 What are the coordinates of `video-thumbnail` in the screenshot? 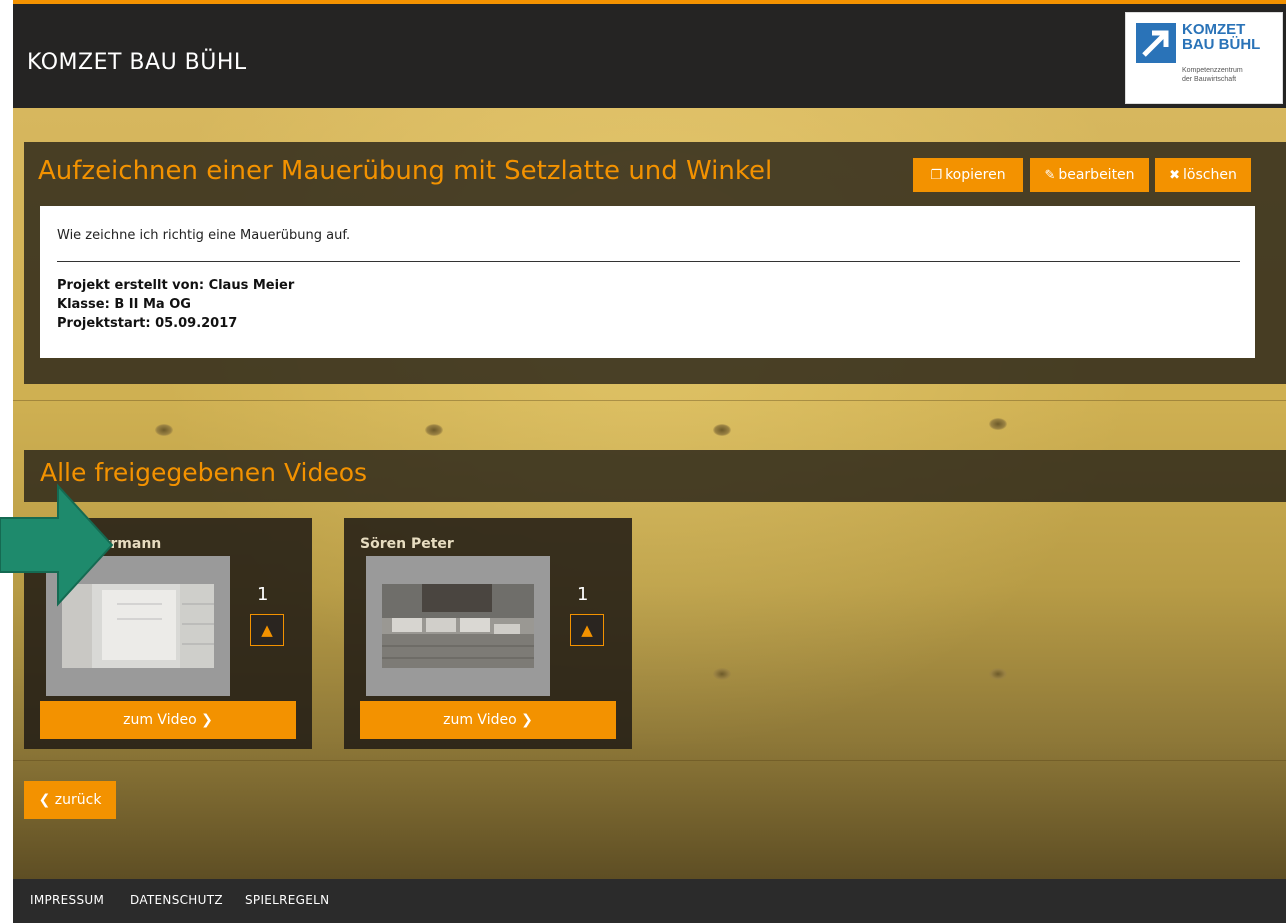 It's located at (458, 626).